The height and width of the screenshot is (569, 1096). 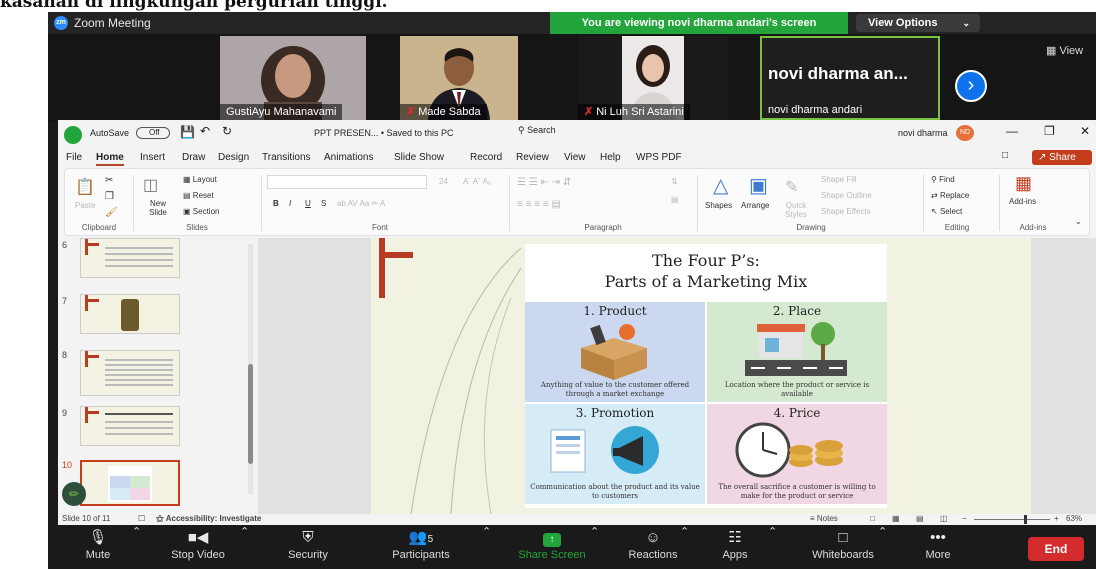 What do you see at coordinates (920, 518) in the screenshot?
I see `reading-view-icon: ▤` at bounding box center [920, 518].